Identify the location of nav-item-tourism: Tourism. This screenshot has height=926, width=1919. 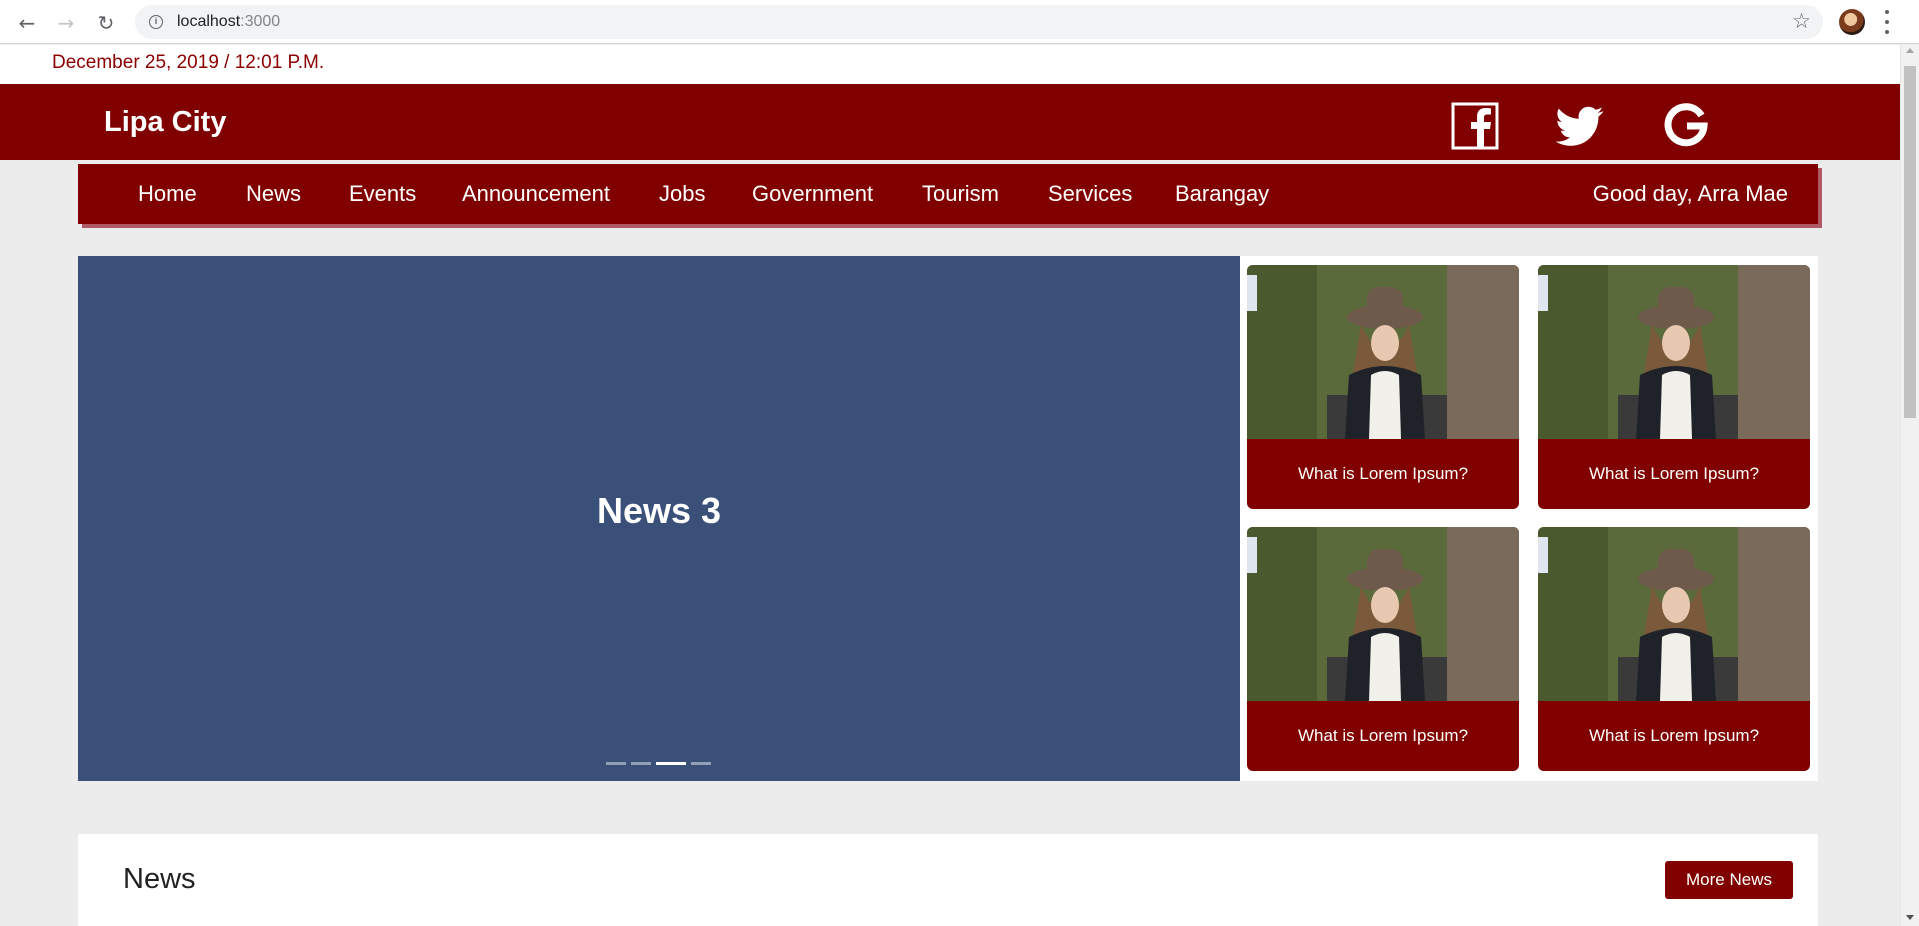
(960, 194).